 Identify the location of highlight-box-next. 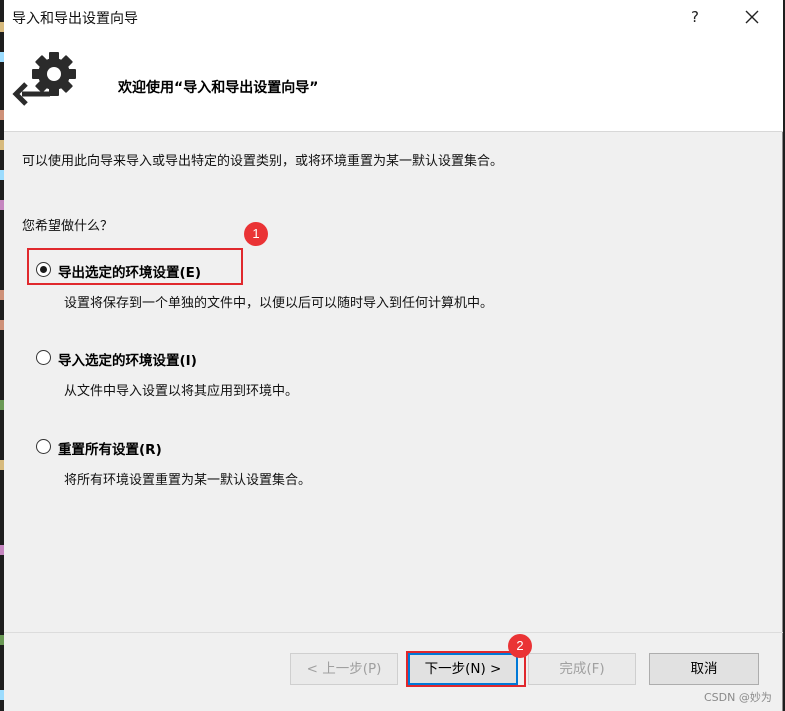
(466, 669).